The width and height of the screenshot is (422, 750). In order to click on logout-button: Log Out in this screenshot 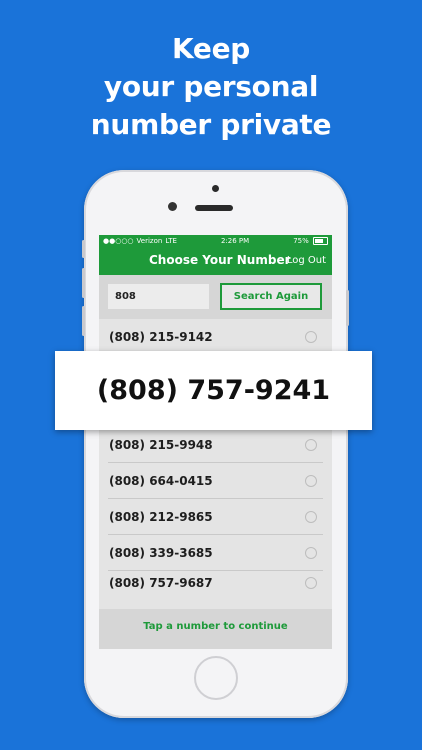, I will do `click(306, 260)`.